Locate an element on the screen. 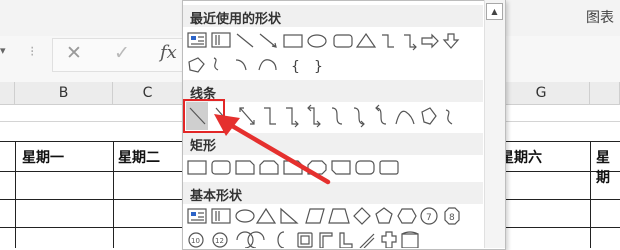 Image resolution: width=620 pixels, height=250 pixels. column-header-b: B is located at coordinates (64, 93).